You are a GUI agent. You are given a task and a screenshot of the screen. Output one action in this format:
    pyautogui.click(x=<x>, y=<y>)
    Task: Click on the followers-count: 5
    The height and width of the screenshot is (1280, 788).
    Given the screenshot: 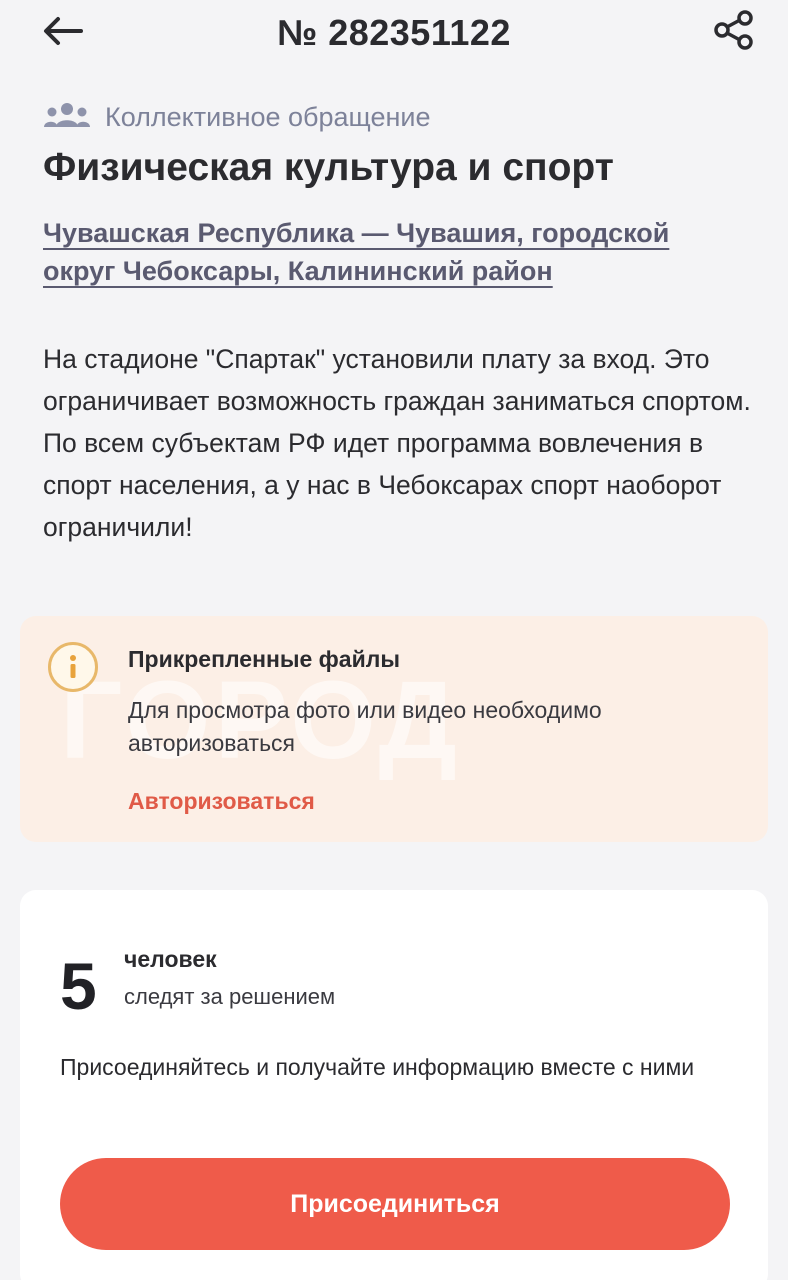 What is the action you would take?
    pyautogui.click(x=78, y=986)
    